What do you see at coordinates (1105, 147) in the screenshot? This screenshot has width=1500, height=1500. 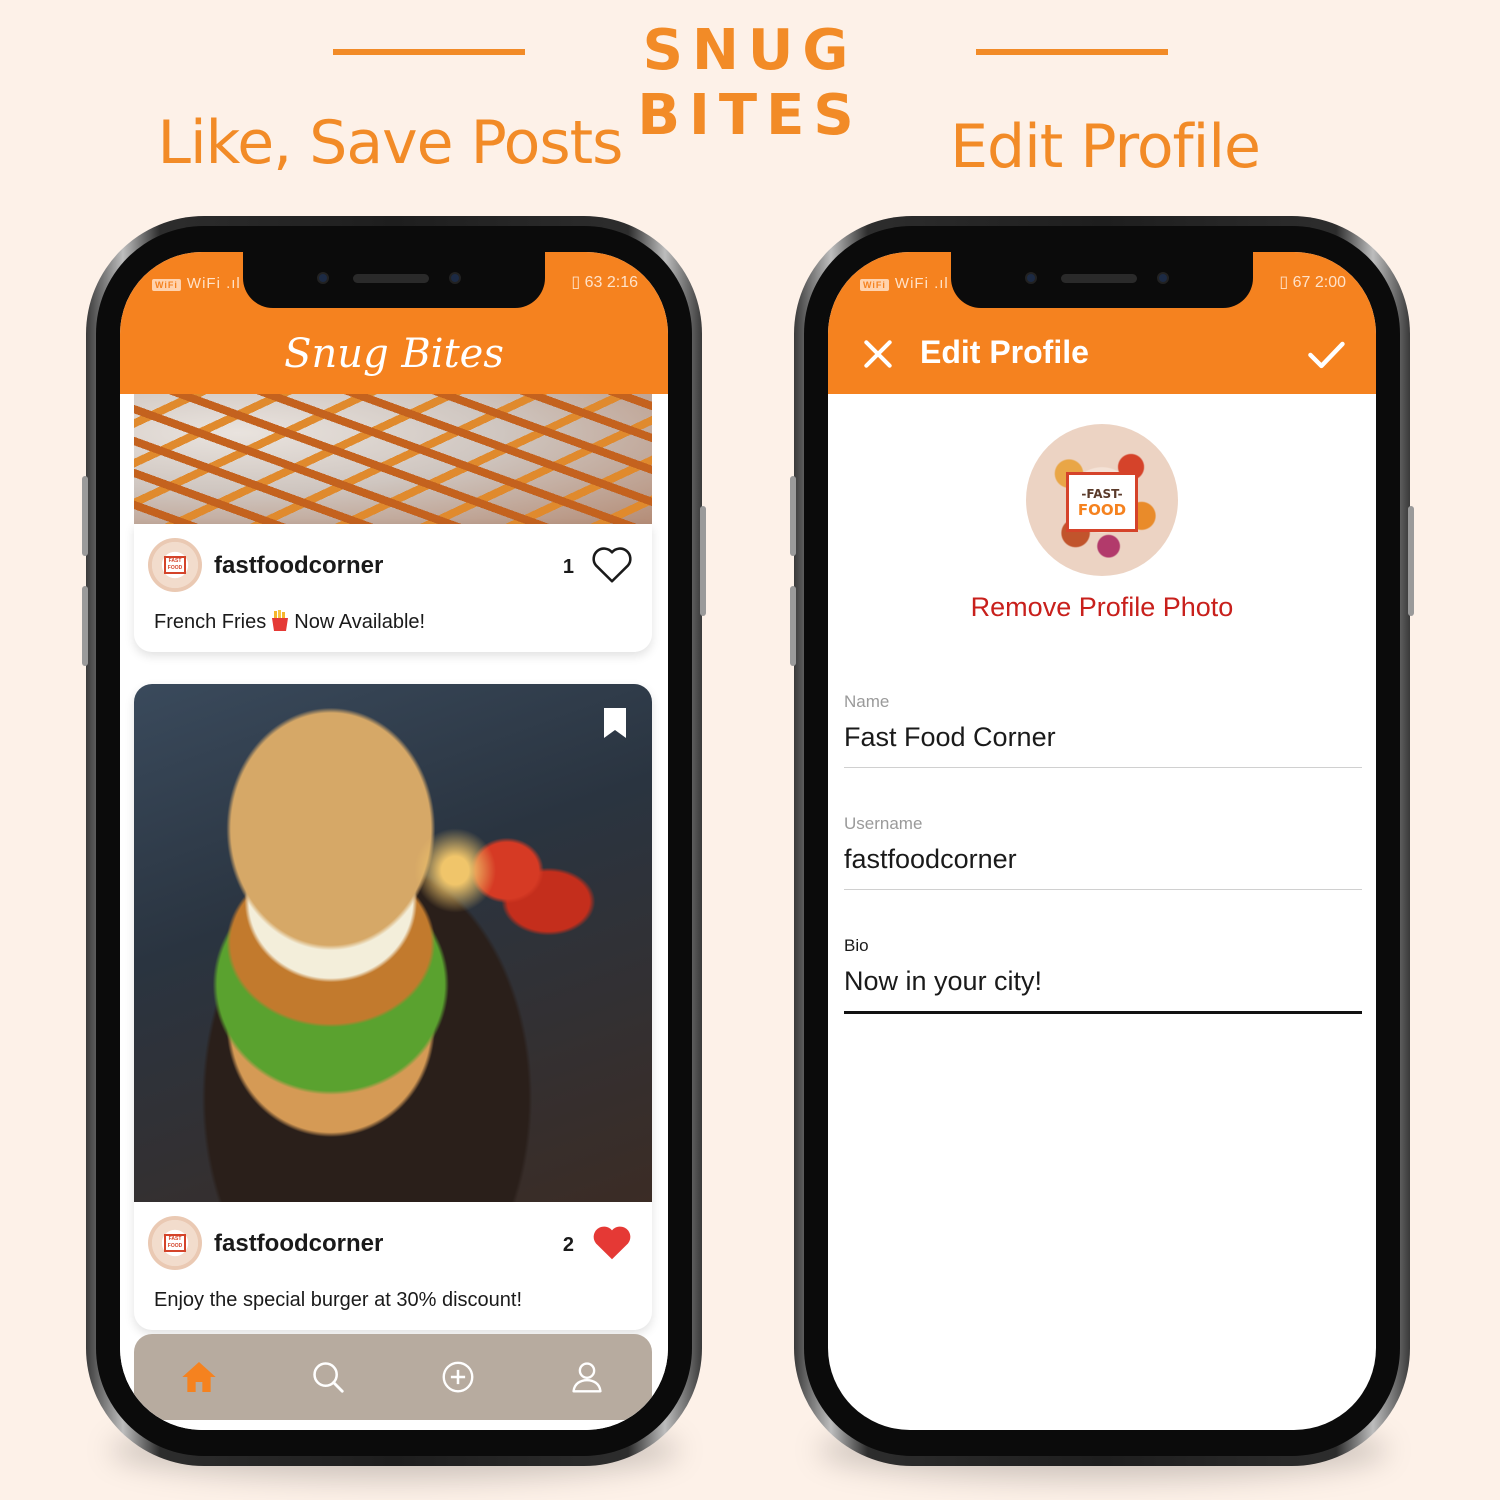 I see `caption-edit-profile: Edit Profile` at bounding box center [1105, 147].